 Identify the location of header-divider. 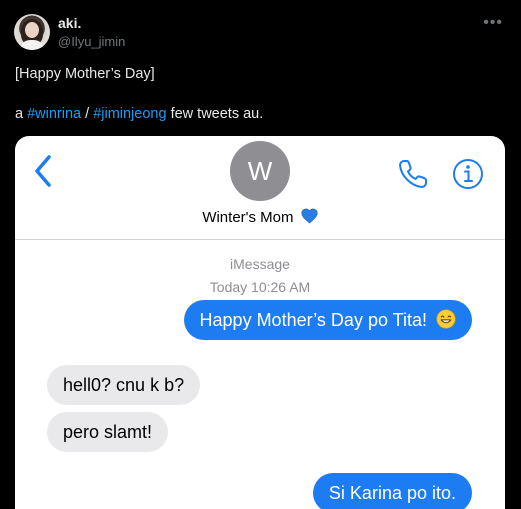
(260, 239).